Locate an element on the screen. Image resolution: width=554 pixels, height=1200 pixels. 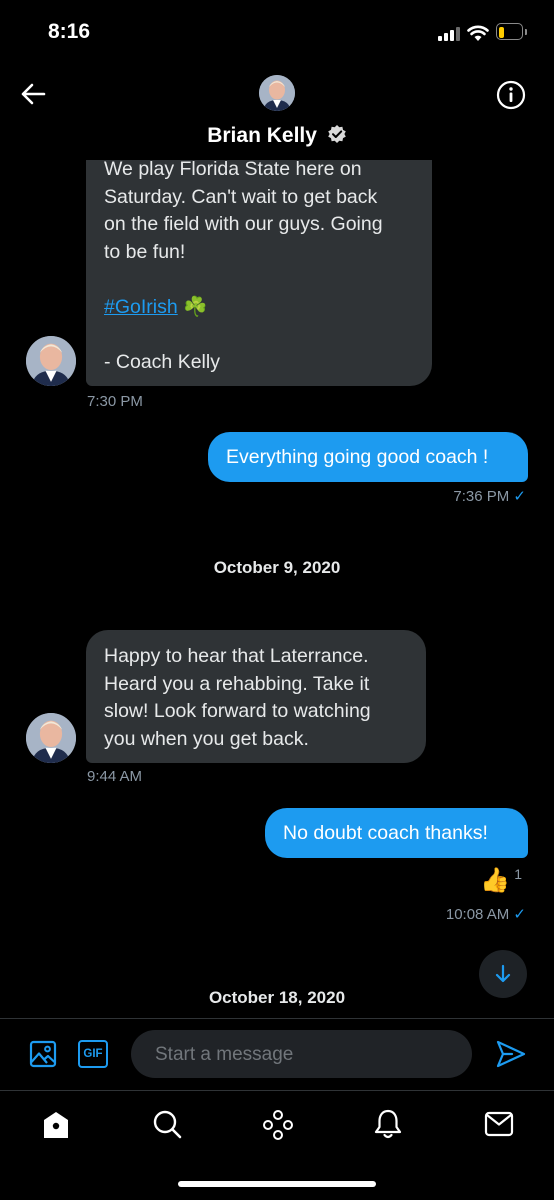
gif-label: GIF is located at coordinates (93, 1054).